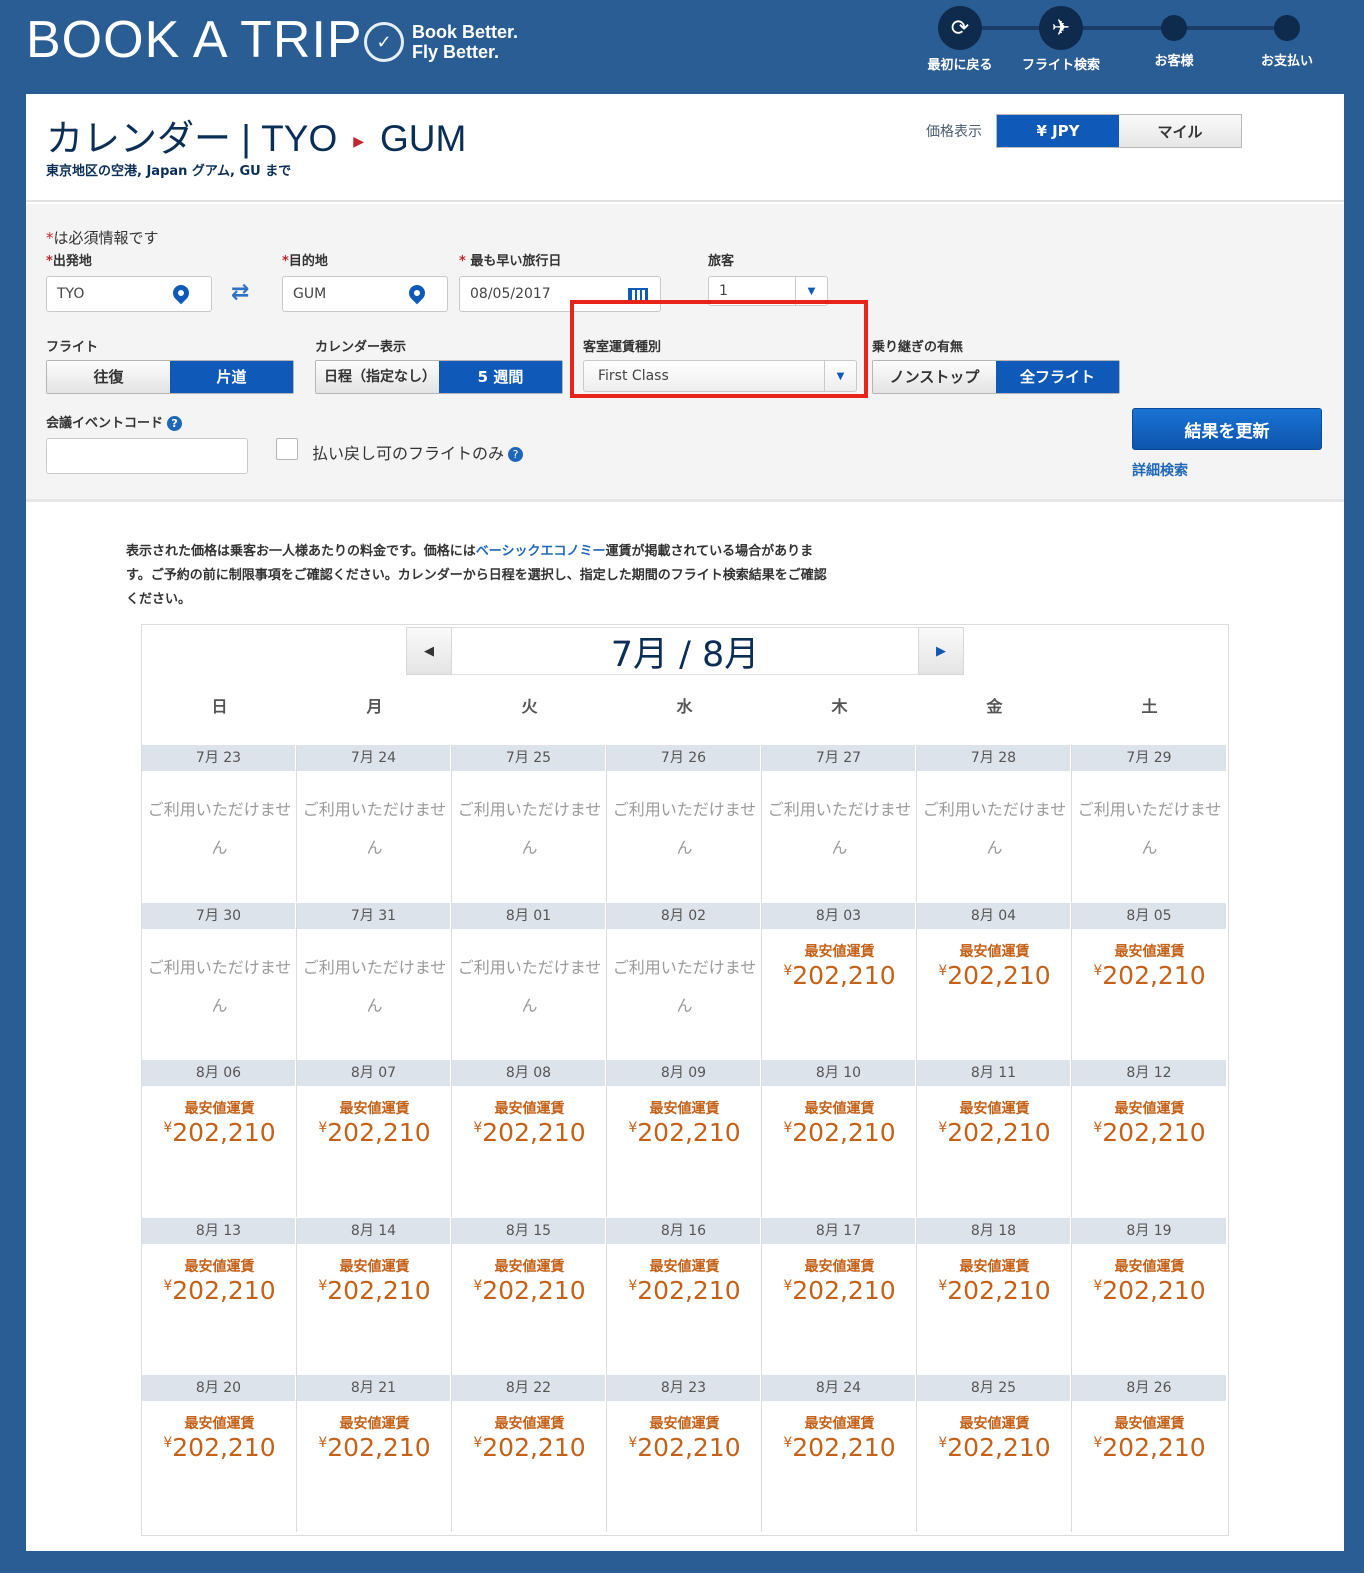 Image resolution: width=1364 pixels, height=1573 pixels. I want to click on calendar-day: 8月 25 最安値運賃 ¥202,210, so click(994, 1453).